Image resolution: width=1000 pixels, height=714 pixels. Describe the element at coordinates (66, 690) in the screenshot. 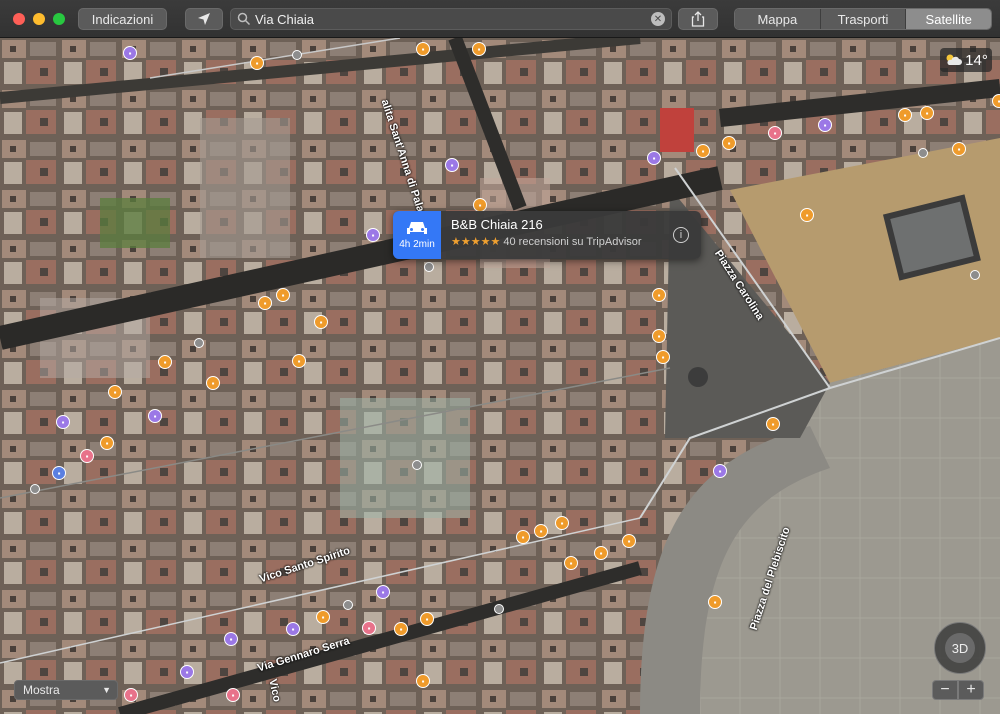

I see `show-menu: Mostra ▼` at that location.